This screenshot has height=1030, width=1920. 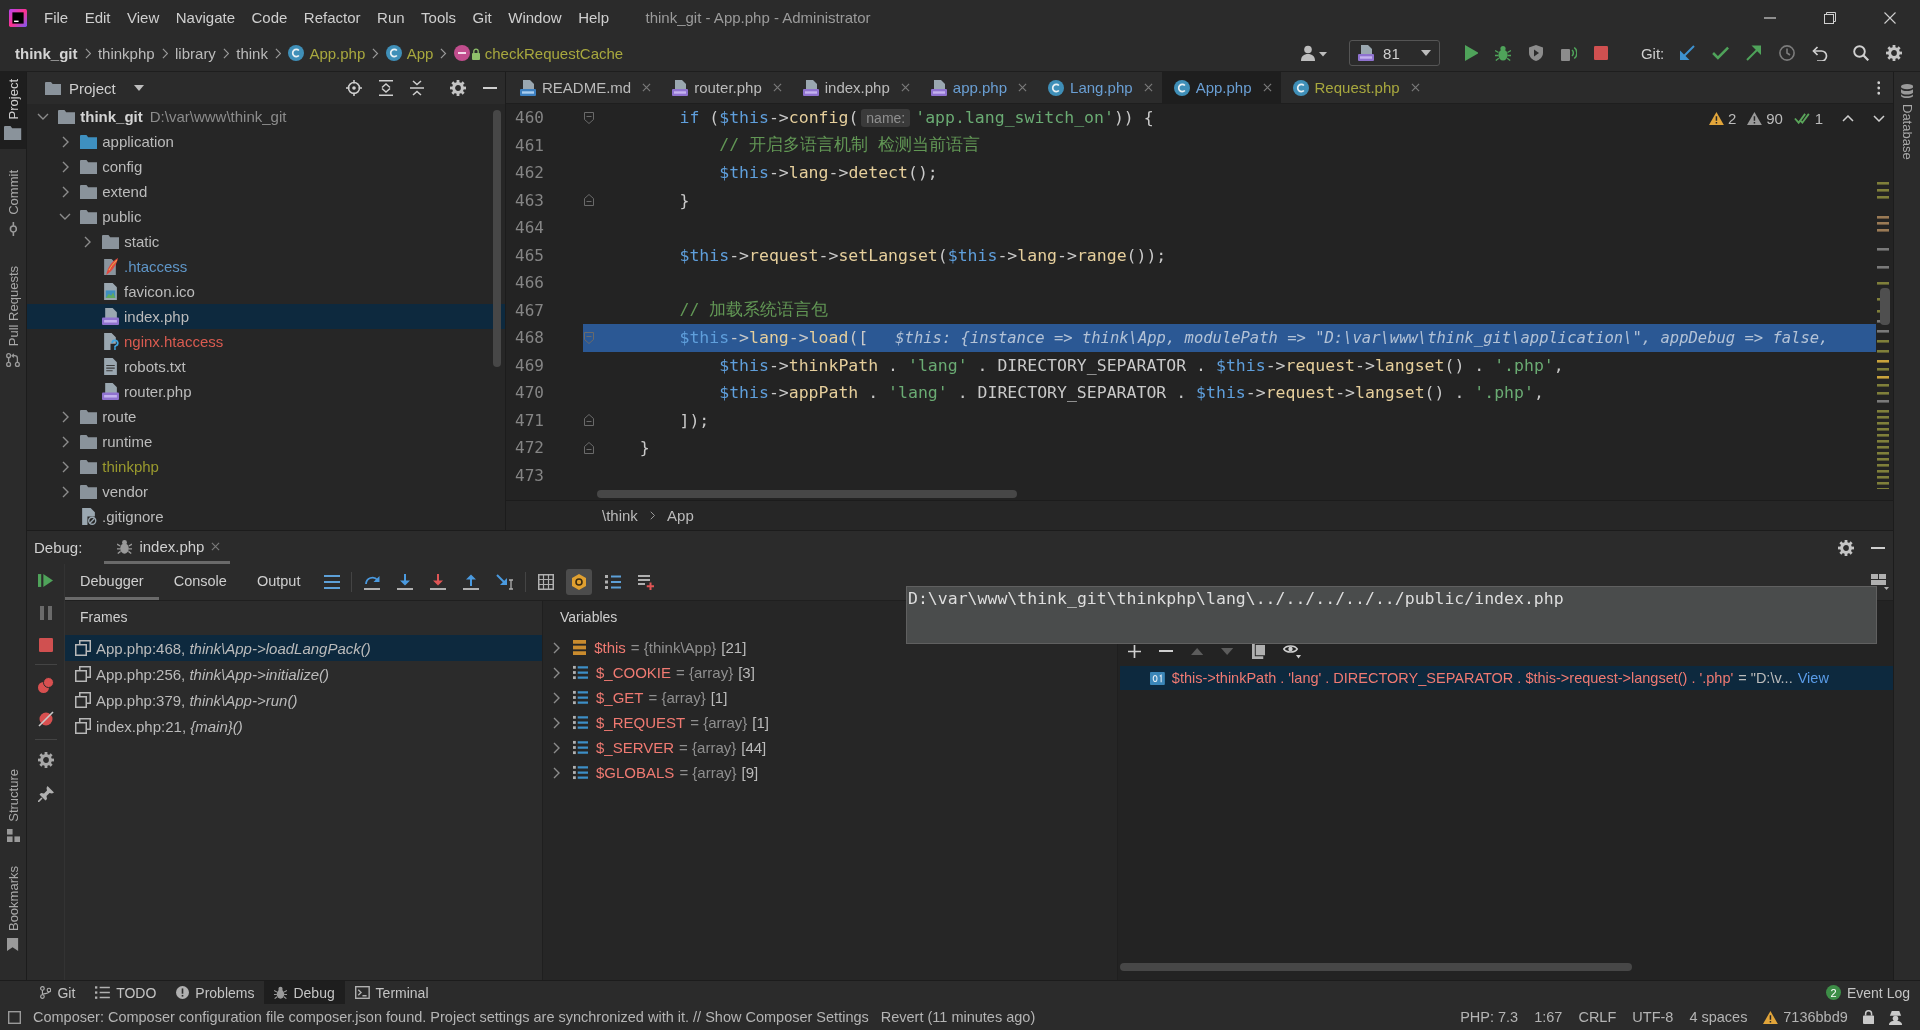 What do you see at coordinates (13, 204) in the screenshot?
I see `tool-window-tab: Commit` at bounding box center [13, 204].